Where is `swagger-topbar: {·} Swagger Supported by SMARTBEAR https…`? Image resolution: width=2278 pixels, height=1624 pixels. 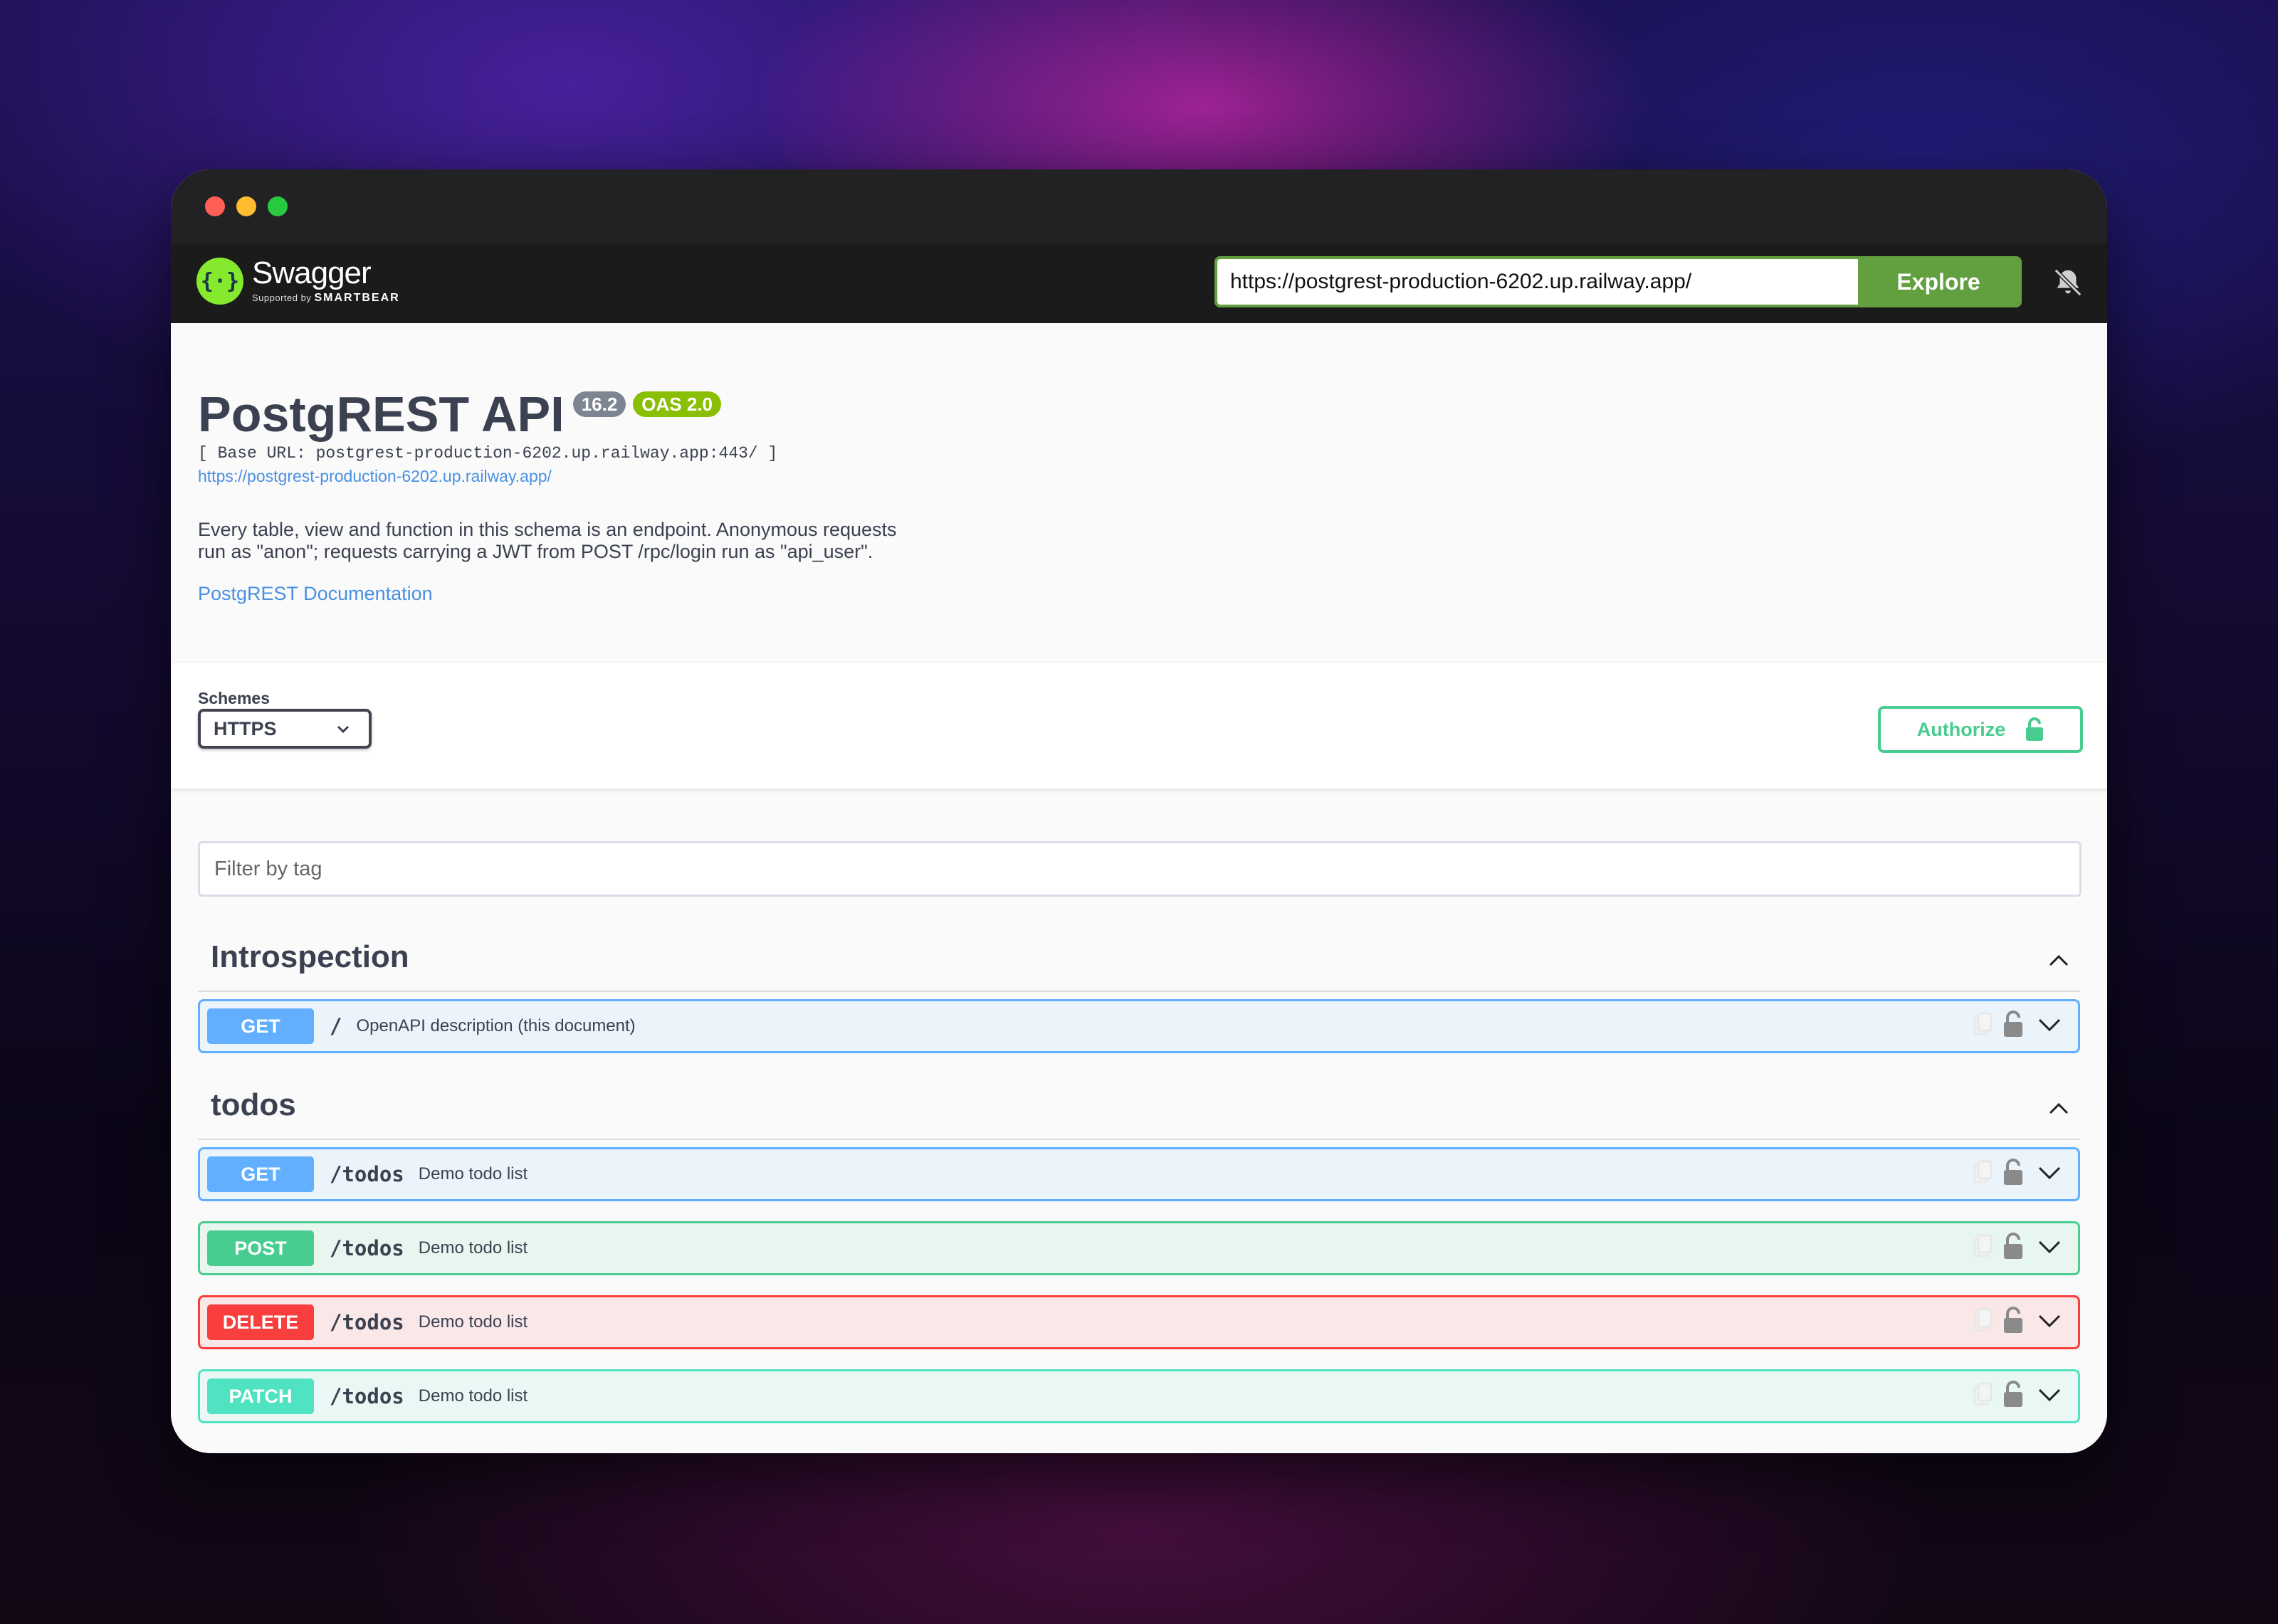 swagger-topbar: {·} Swagger Supported by SMARTBEAR https… is located at coordinates (1139, 283).